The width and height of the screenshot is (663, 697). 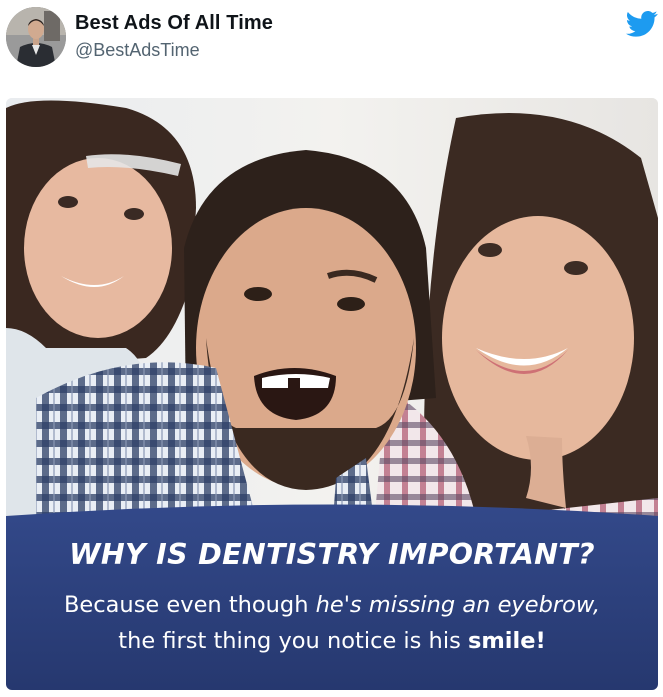 What do you see at coordinates (174, 23) in the screenshot?
I see `author-name: Best Ads Of All Time` at bounding box center [174, 23].